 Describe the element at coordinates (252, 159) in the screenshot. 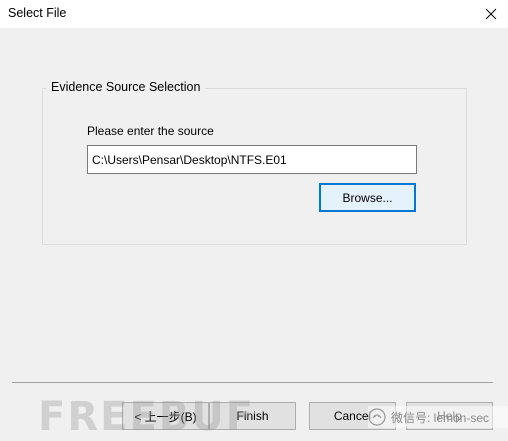

I see `source-path-input` at that location.